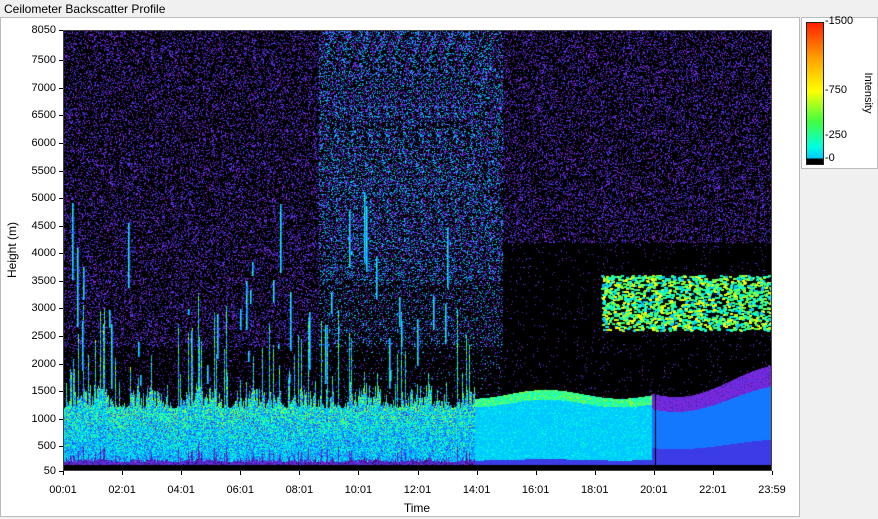  Describe the element at coordinates (43, 391) in the screenshot. I see `y-tick-label: 1500` at that location.